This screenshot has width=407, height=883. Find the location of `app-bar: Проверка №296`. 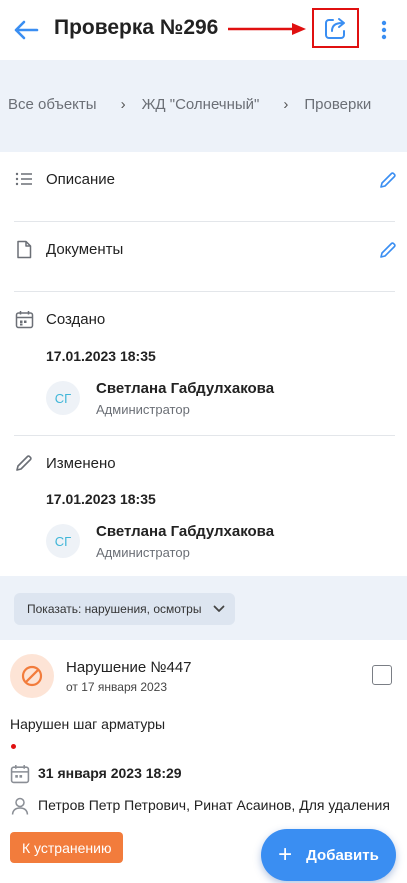

app-bar: Проверка №296 is located at coordinates (203, 30).